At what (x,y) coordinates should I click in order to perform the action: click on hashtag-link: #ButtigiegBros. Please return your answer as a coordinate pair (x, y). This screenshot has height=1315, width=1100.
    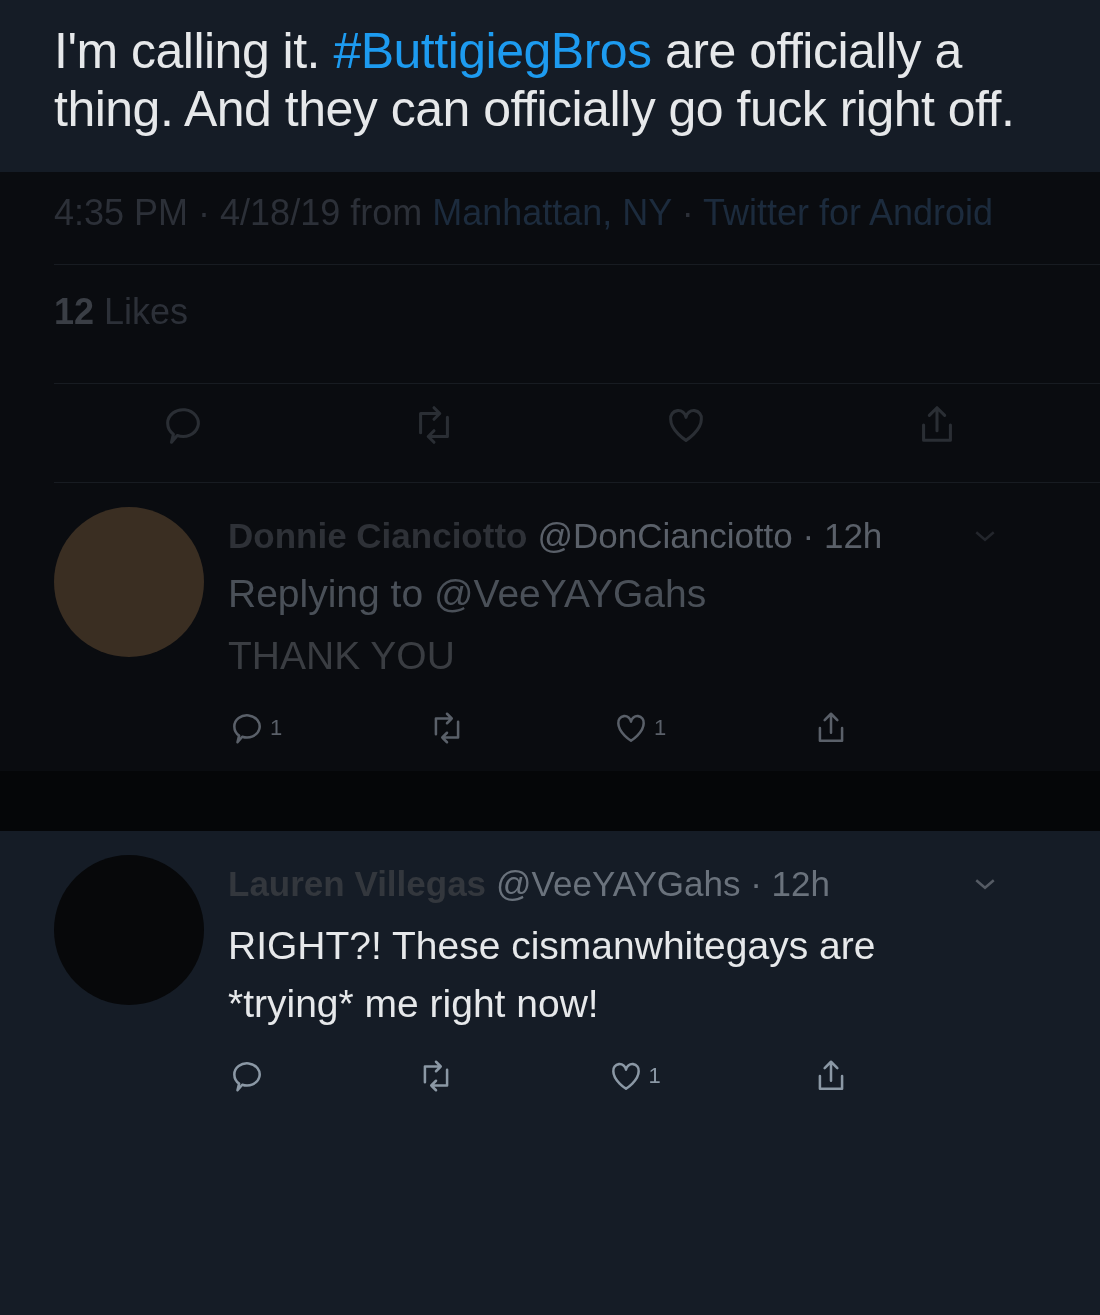
    Looking at the image, I should click on (492, 51).